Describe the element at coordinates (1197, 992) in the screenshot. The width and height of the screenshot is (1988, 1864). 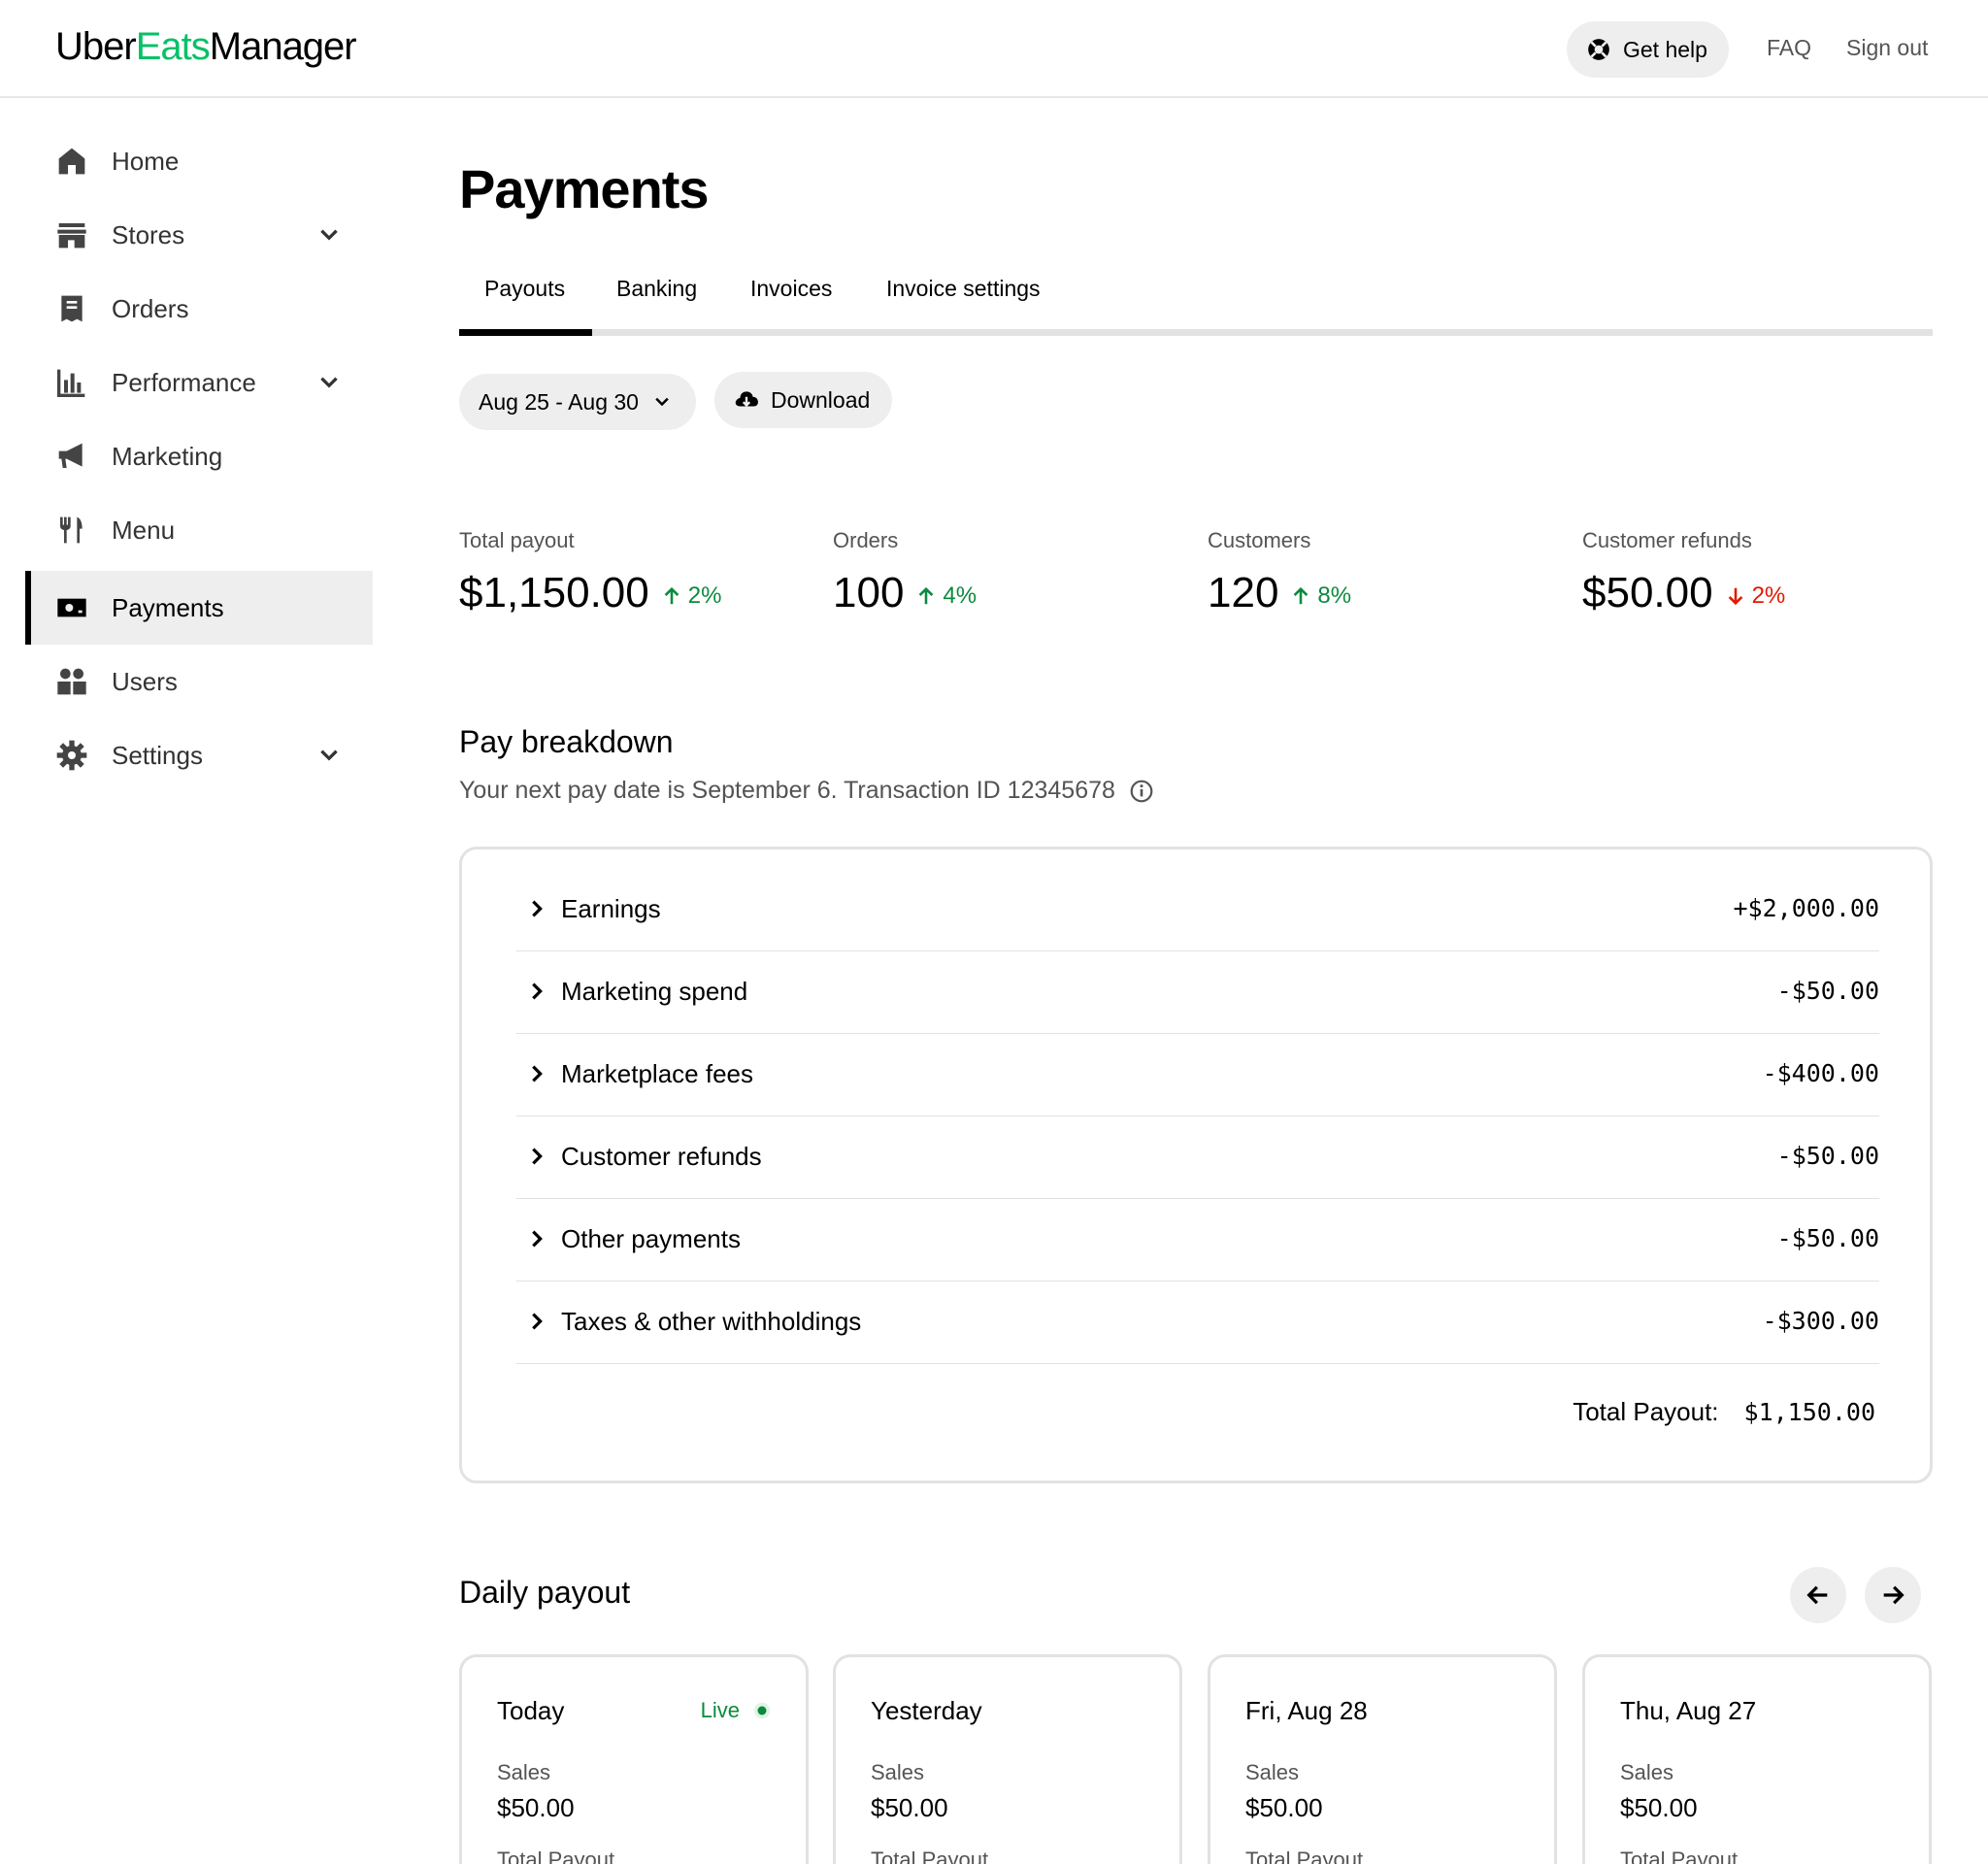
I see `breakdown-row-marketing-spend: Marketing spend -$50.00` at that location.